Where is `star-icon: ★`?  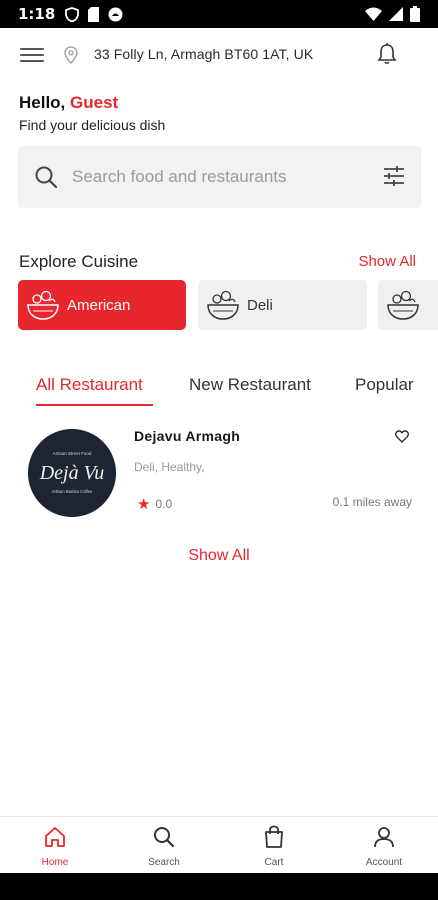
star-icon: ★ is located at coordinates (144, 504).